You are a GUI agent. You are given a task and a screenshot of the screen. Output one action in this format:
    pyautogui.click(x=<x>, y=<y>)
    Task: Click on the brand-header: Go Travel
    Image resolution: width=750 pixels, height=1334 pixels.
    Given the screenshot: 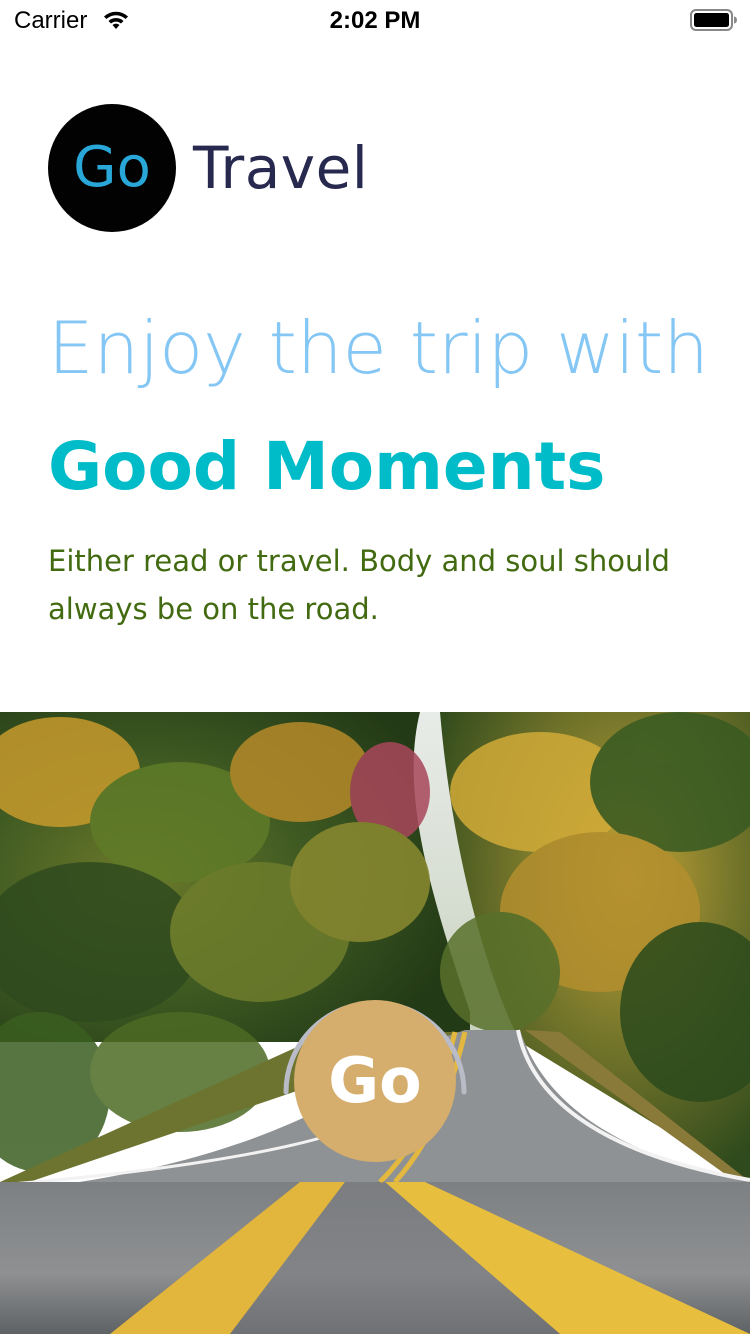 What is the action you would take?
    pyautogui.click(x=208, y=168)
    